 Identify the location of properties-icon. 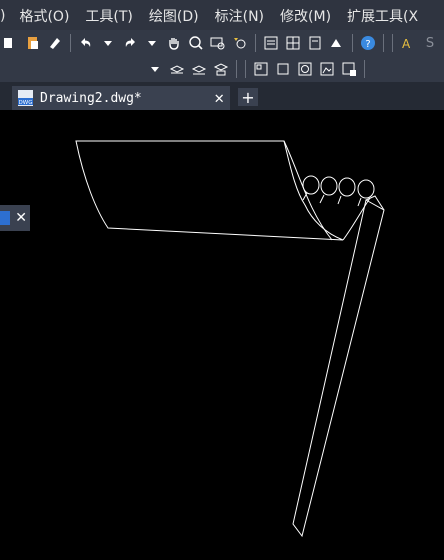
(271, 43).